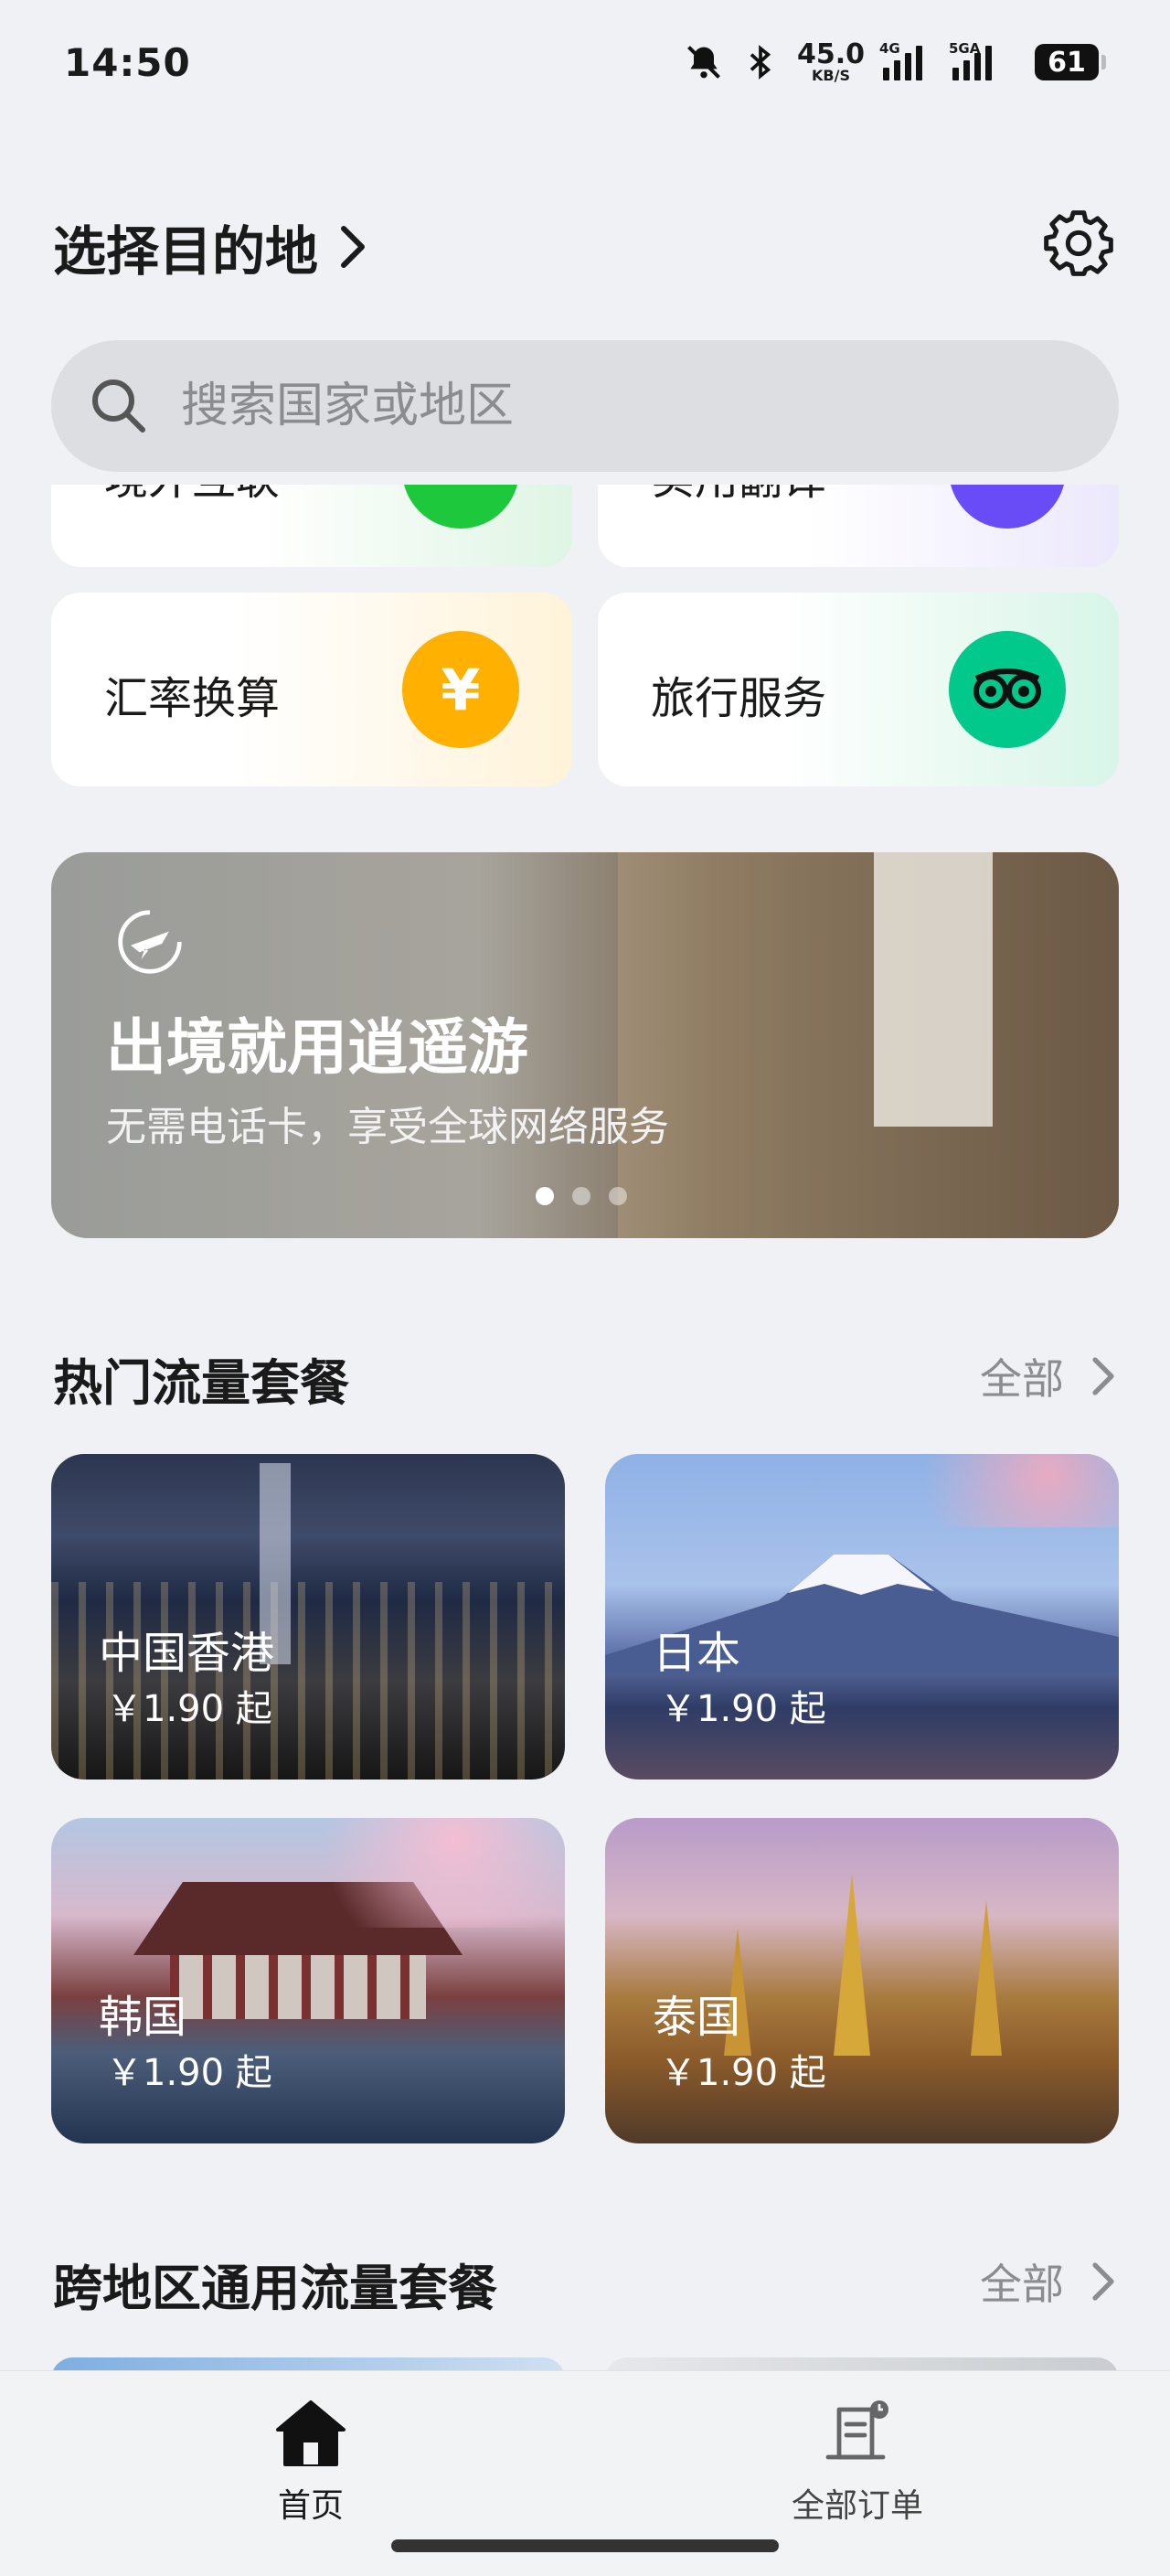 This screenshot has height=2576, width=1170. I want to click on banner-shirt, so click(934, 989).